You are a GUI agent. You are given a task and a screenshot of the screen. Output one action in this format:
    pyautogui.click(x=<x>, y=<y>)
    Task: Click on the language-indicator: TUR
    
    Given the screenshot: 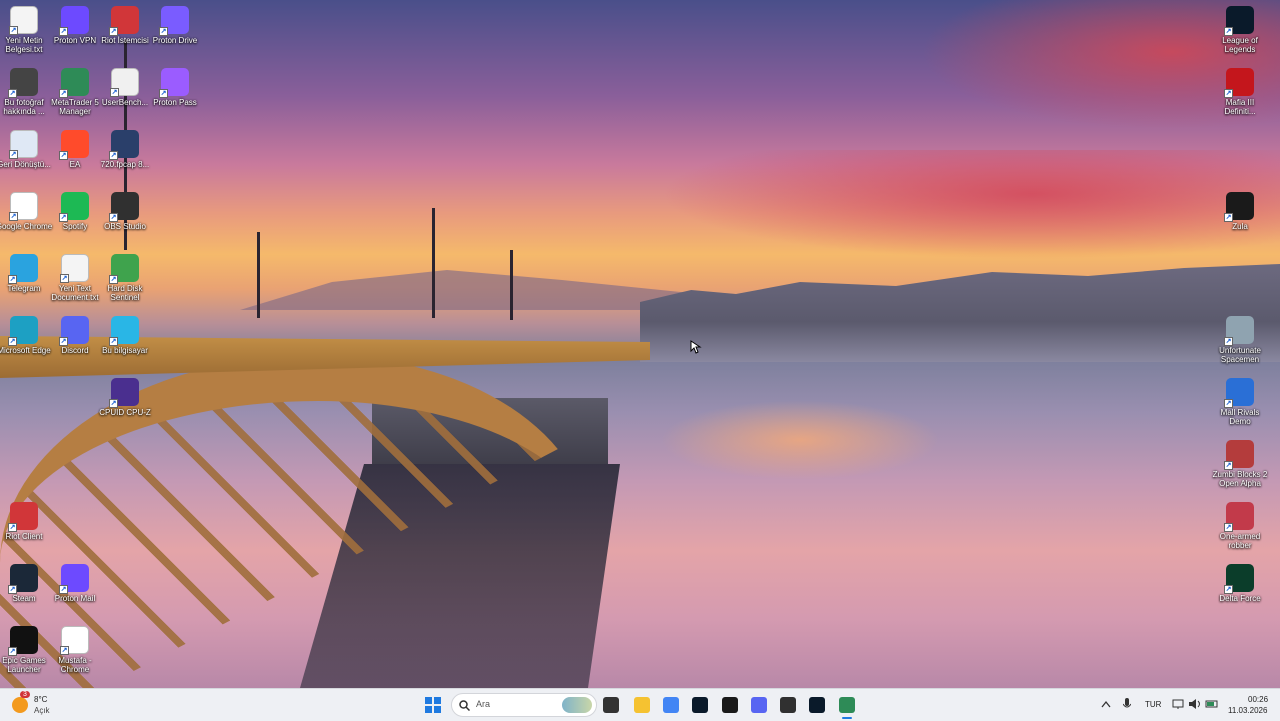 What is the action you would take?
    pyautogui.click(x=1153, y=704)
    